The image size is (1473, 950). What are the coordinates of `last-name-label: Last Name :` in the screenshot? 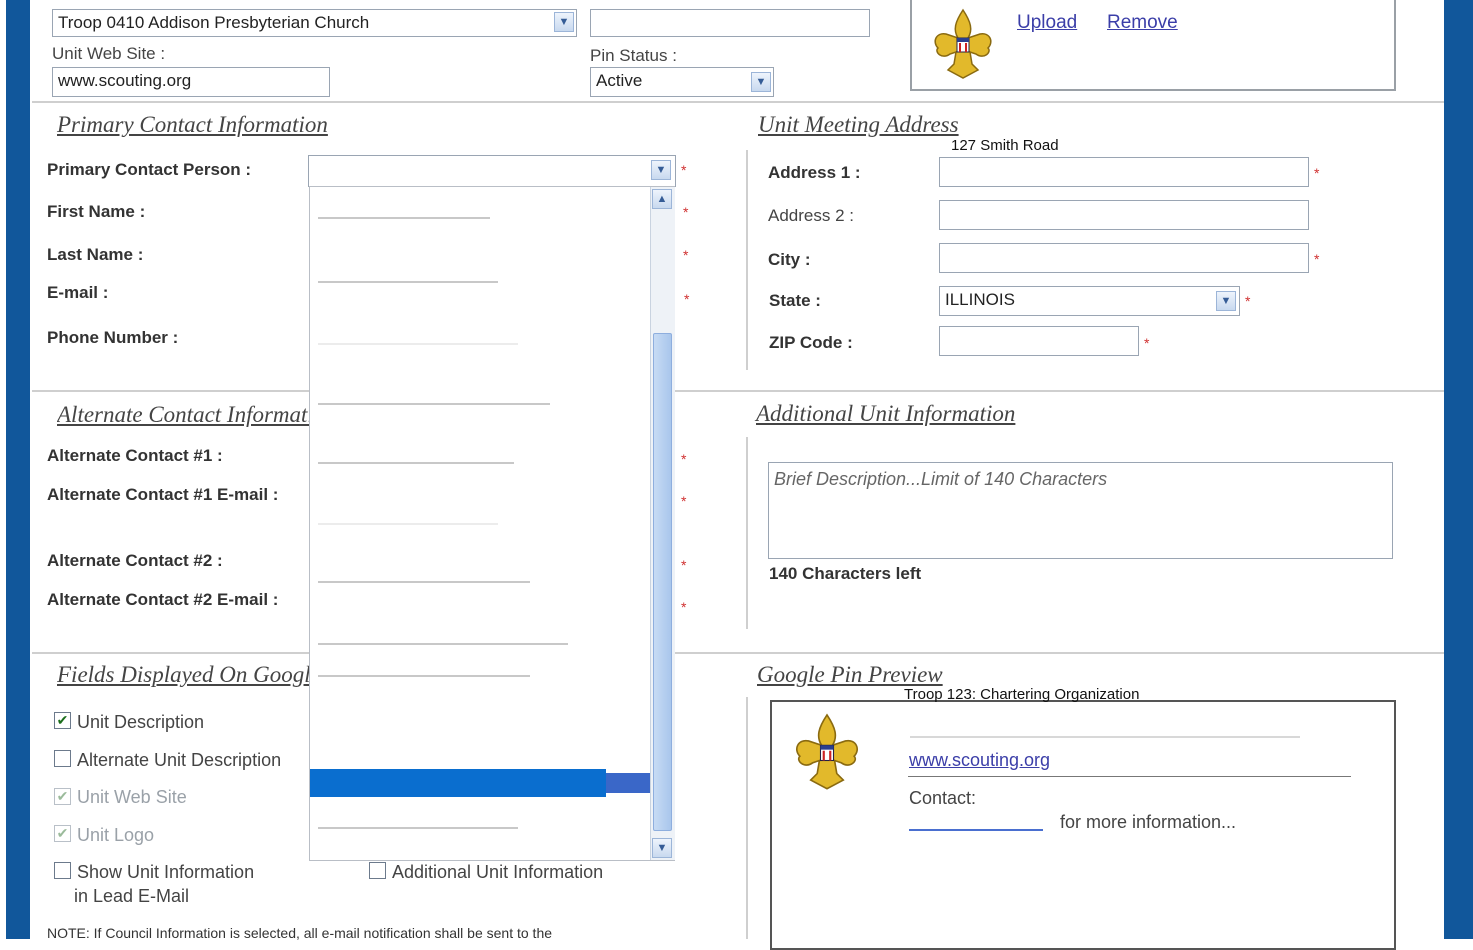 It's located at (95, 254).